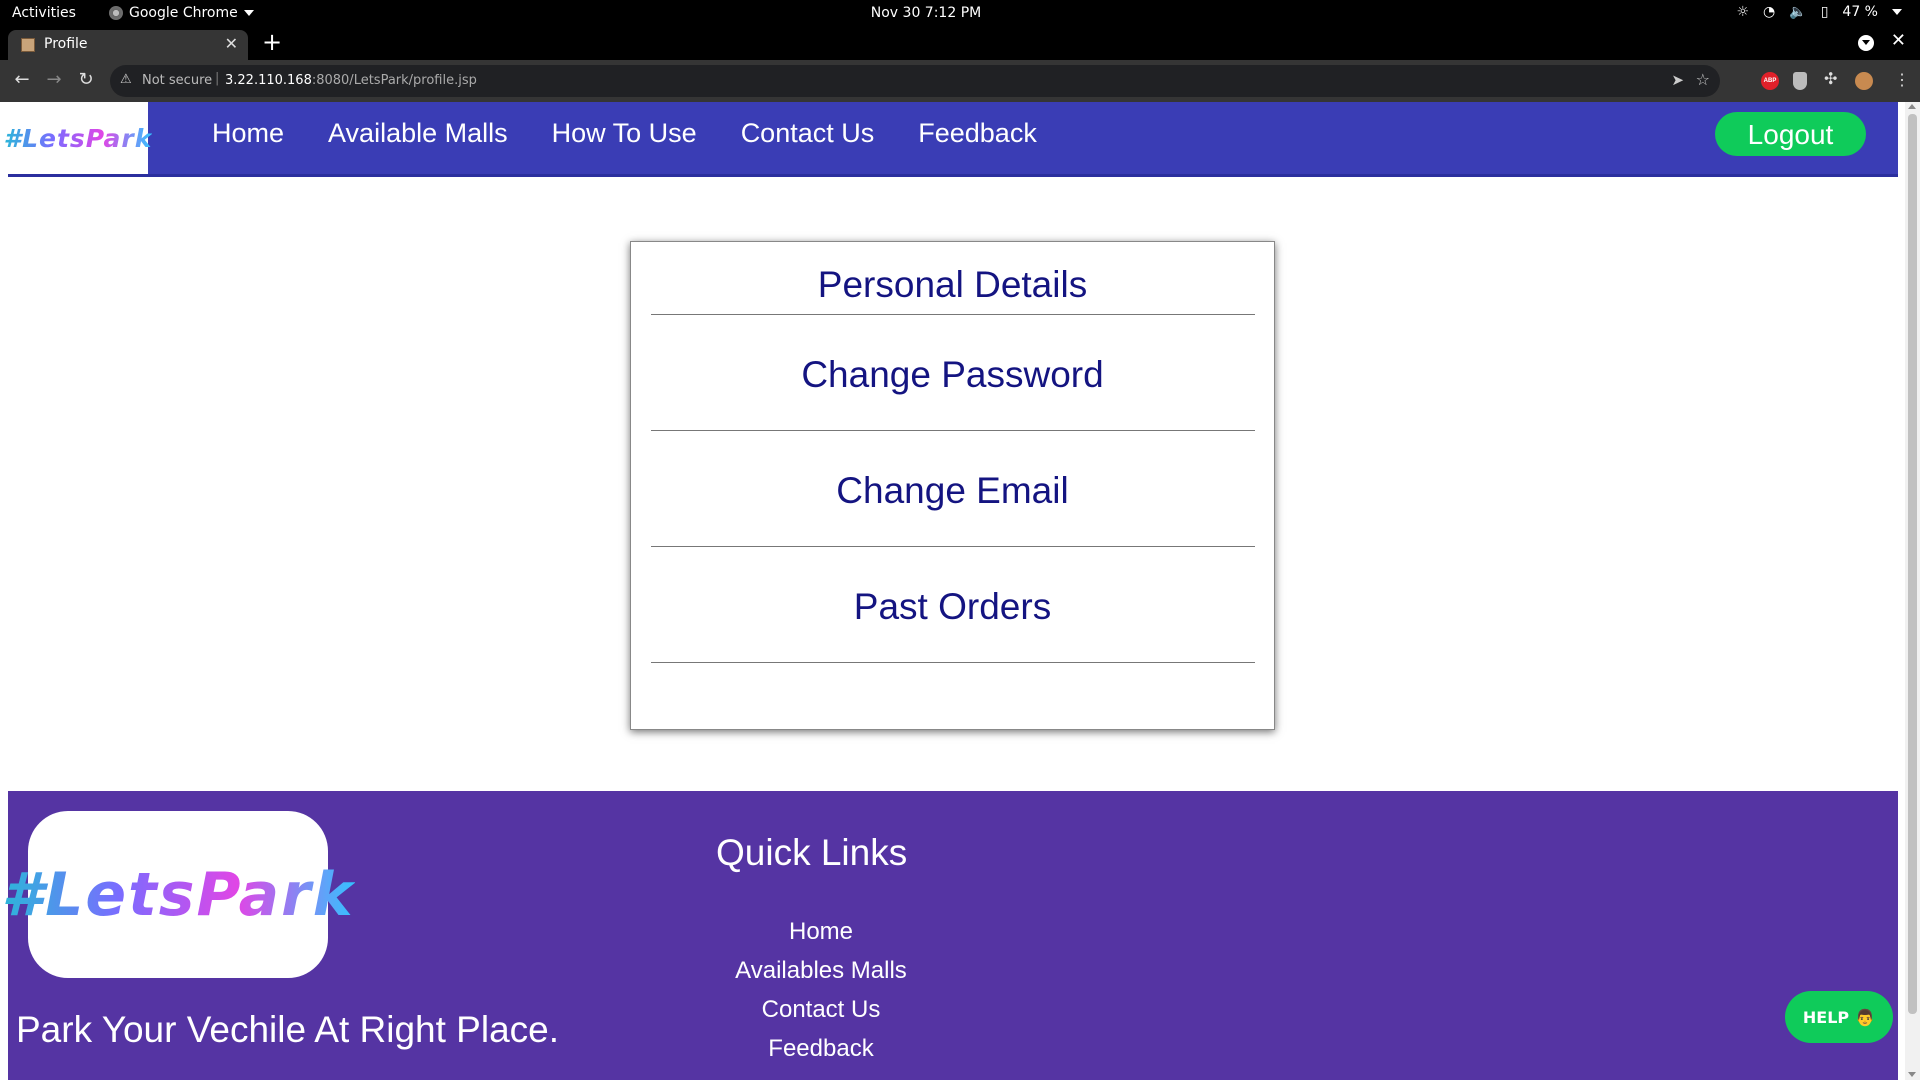  What do you see at coordinates (394, 80) in the screenshot?
I see `url-path: :8080/LetsPark/profile.jsp` at bounding box center [394, 80].